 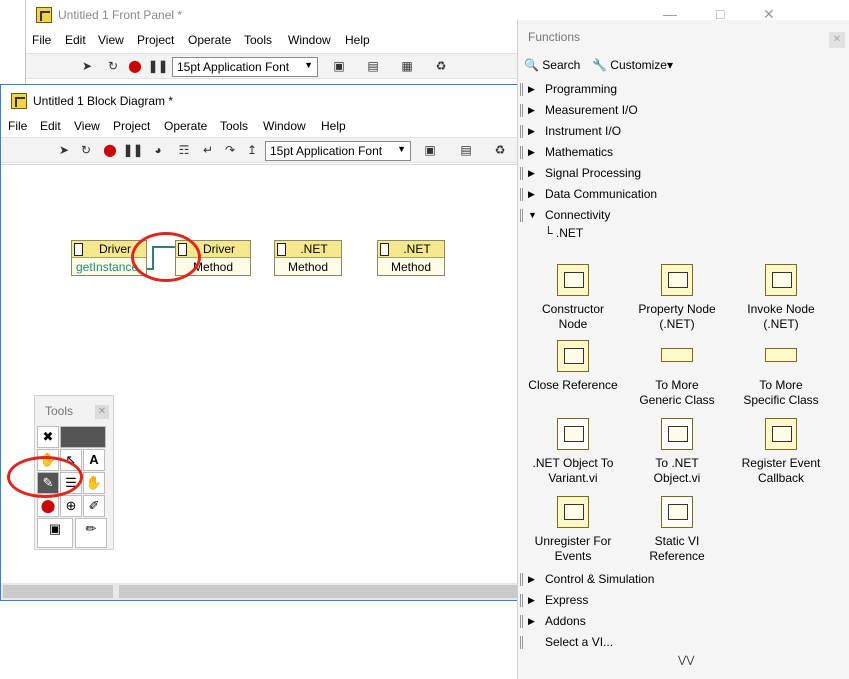 What do you see at coordinates (677, 374) in the screenshot?
I see `to-more-generic-class-item: To More Generic Class` at bounding box center [677, 374].